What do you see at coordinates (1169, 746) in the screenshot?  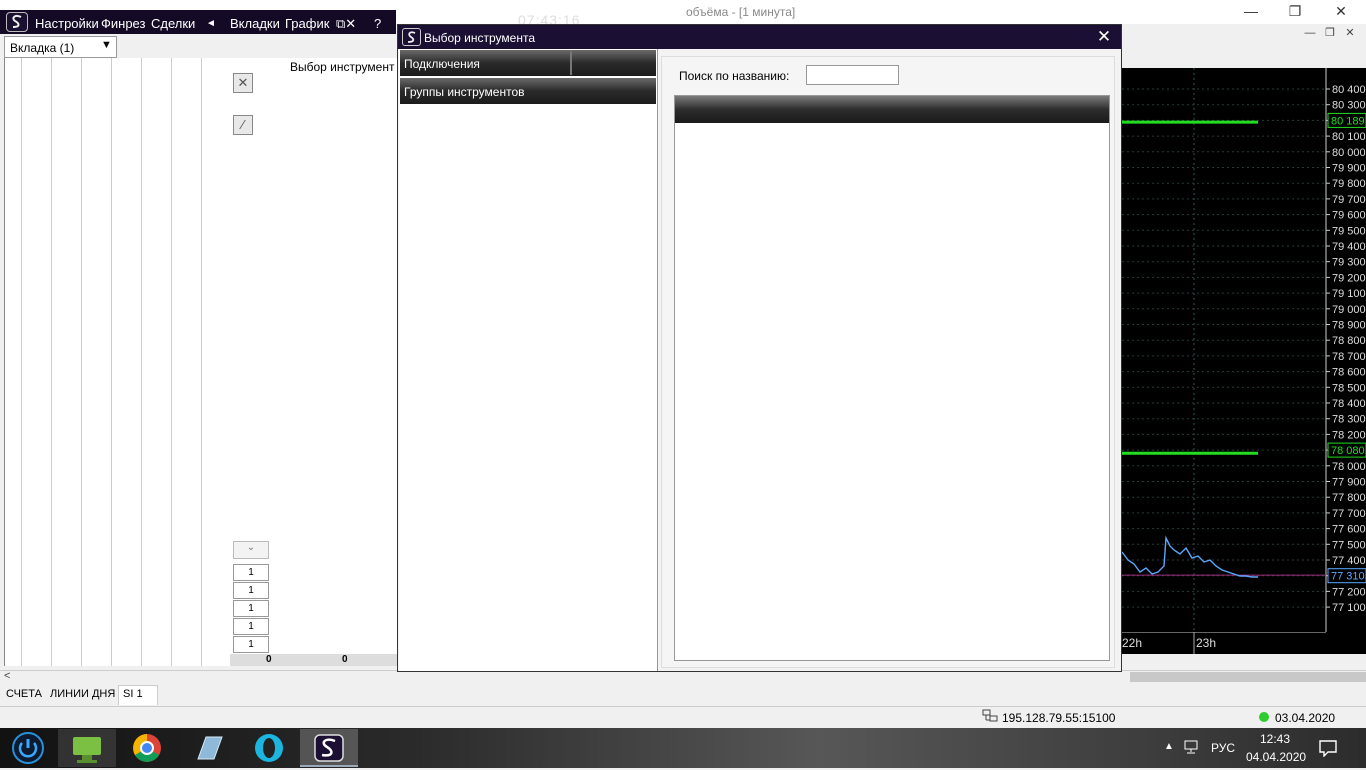 I see `tray-expand-icon: ▲` at bounding box center [1169, 746].